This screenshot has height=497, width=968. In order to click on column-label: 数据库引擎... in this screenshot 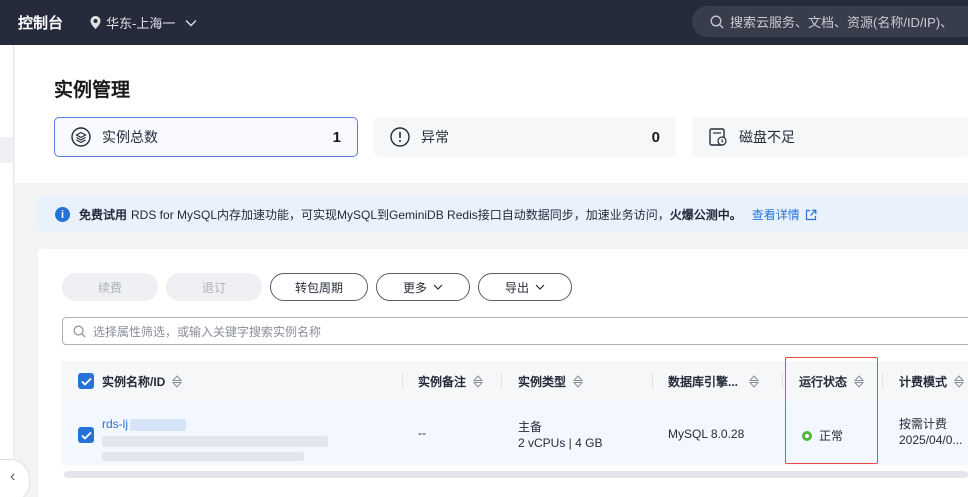, I will do `click(703, 381)`.